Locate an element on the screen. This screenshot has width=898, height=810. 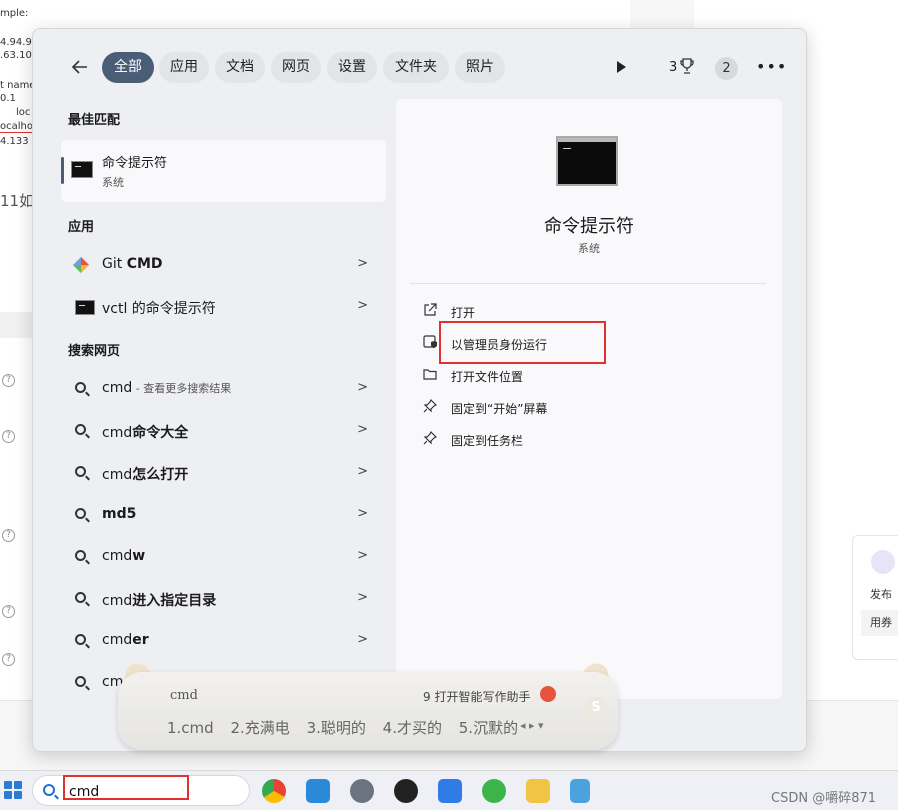
notepad-icon is located at coordinates (580, 791).